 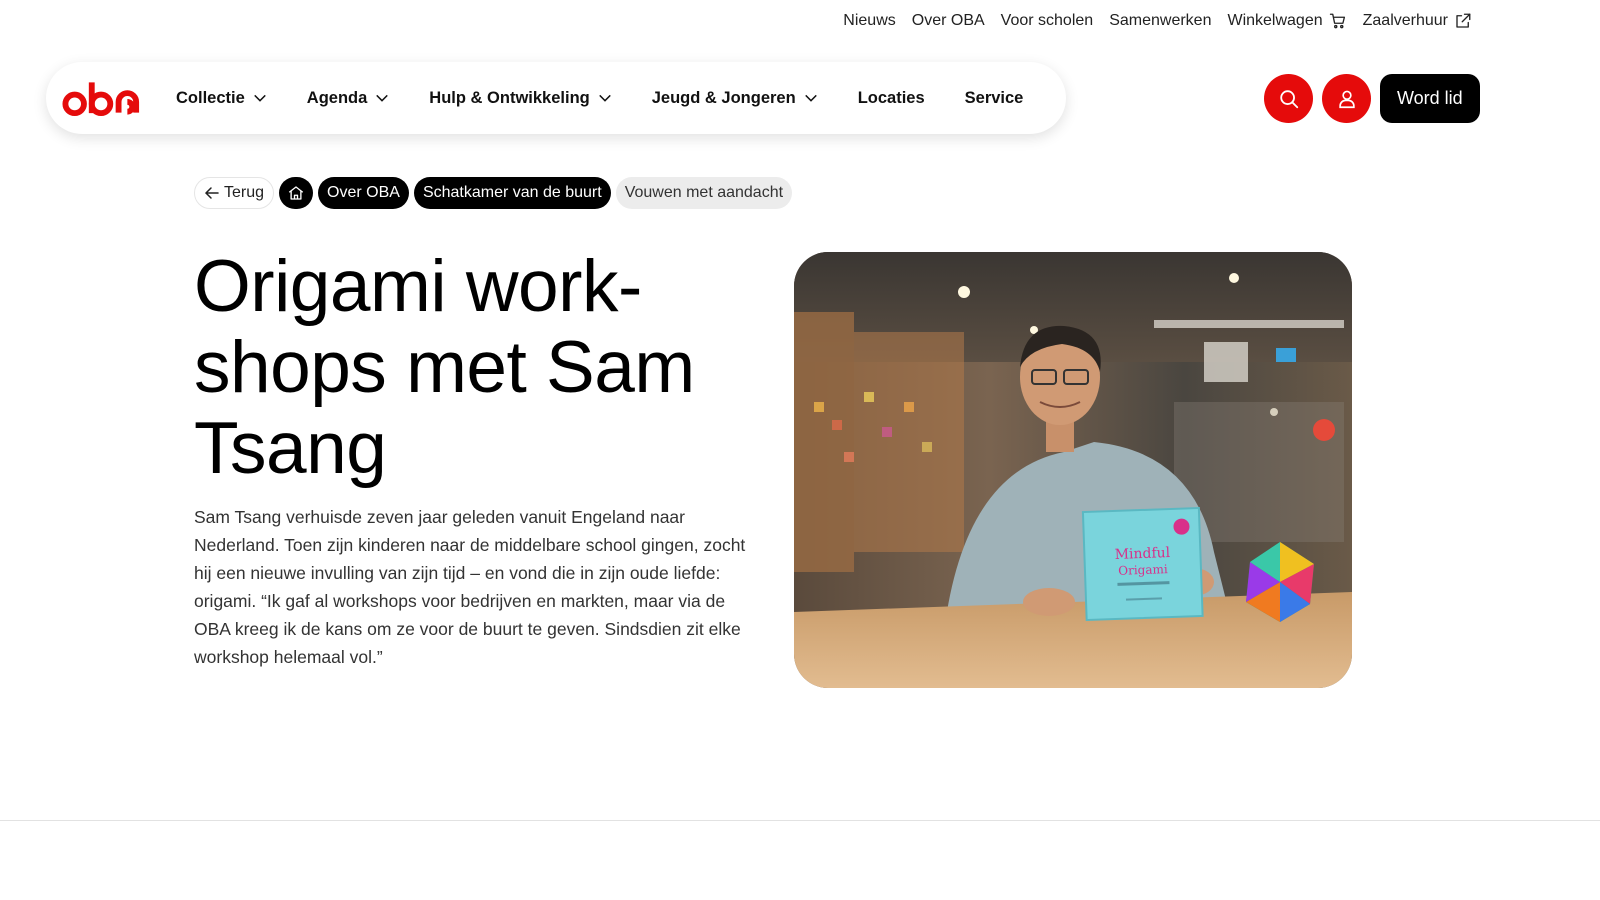 What do you see at coordinates (244, 192) in the screenshot?
I see `back-label: Terug` at bounding box center [244, 192].